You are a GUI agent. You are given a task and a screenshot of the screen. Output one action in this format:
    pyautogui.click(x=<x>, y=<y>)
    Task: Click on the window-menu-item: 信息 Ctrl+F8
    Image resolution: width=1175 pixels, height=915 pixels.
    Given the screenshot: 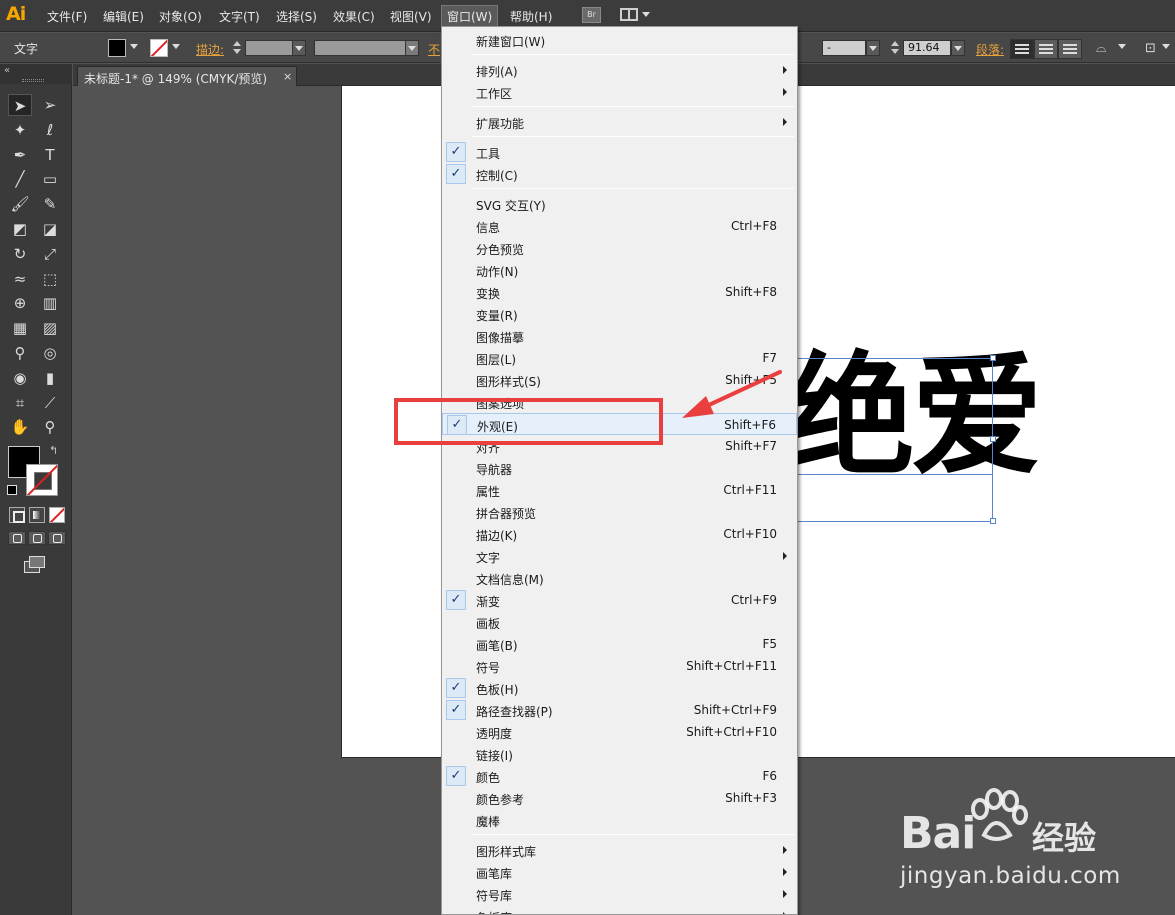 What is the action you would take?
    pyautogui.click(x=619, y=226)
    